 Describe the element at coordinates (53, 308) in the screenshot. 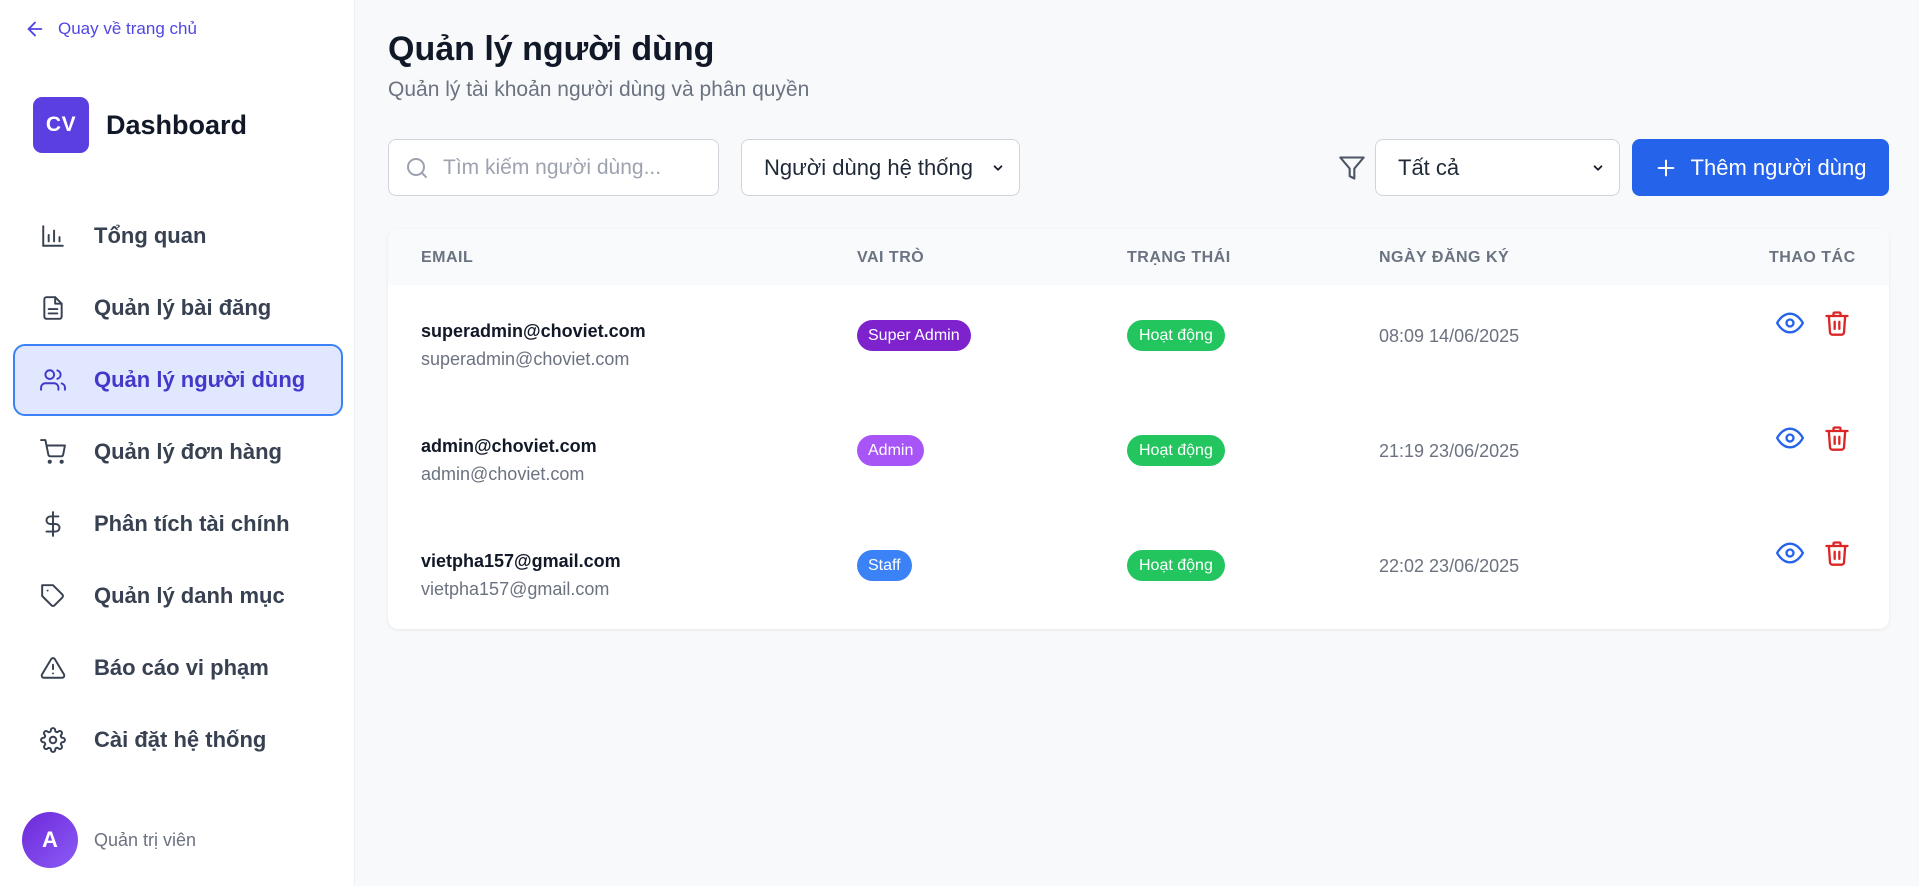

I see `document-icon` at that location.